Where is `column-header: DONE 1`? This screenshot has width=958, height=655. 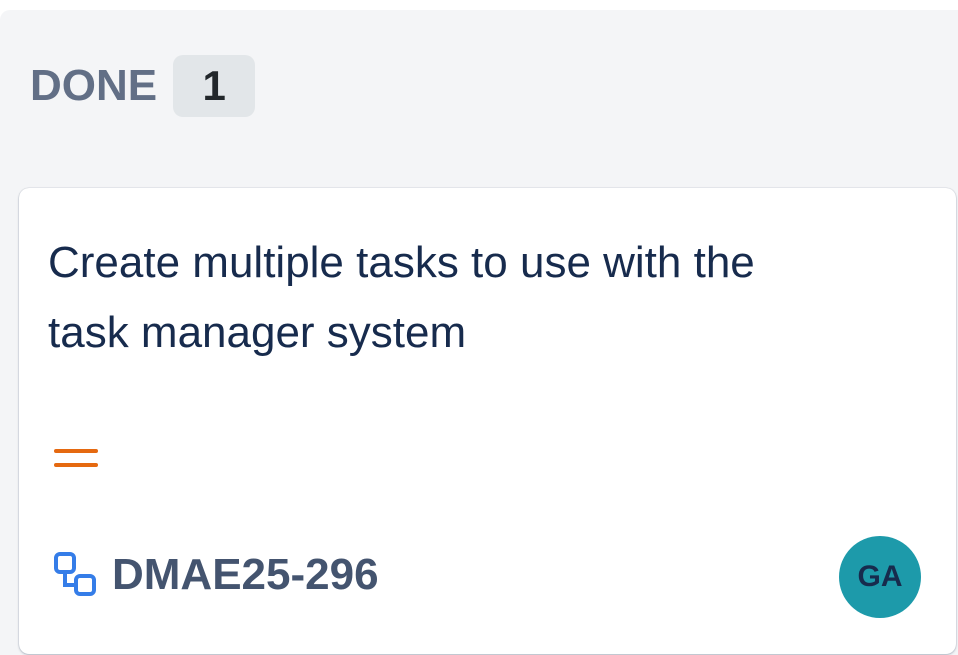 column-header: DONE 1 is located at coordinates (143, 86).